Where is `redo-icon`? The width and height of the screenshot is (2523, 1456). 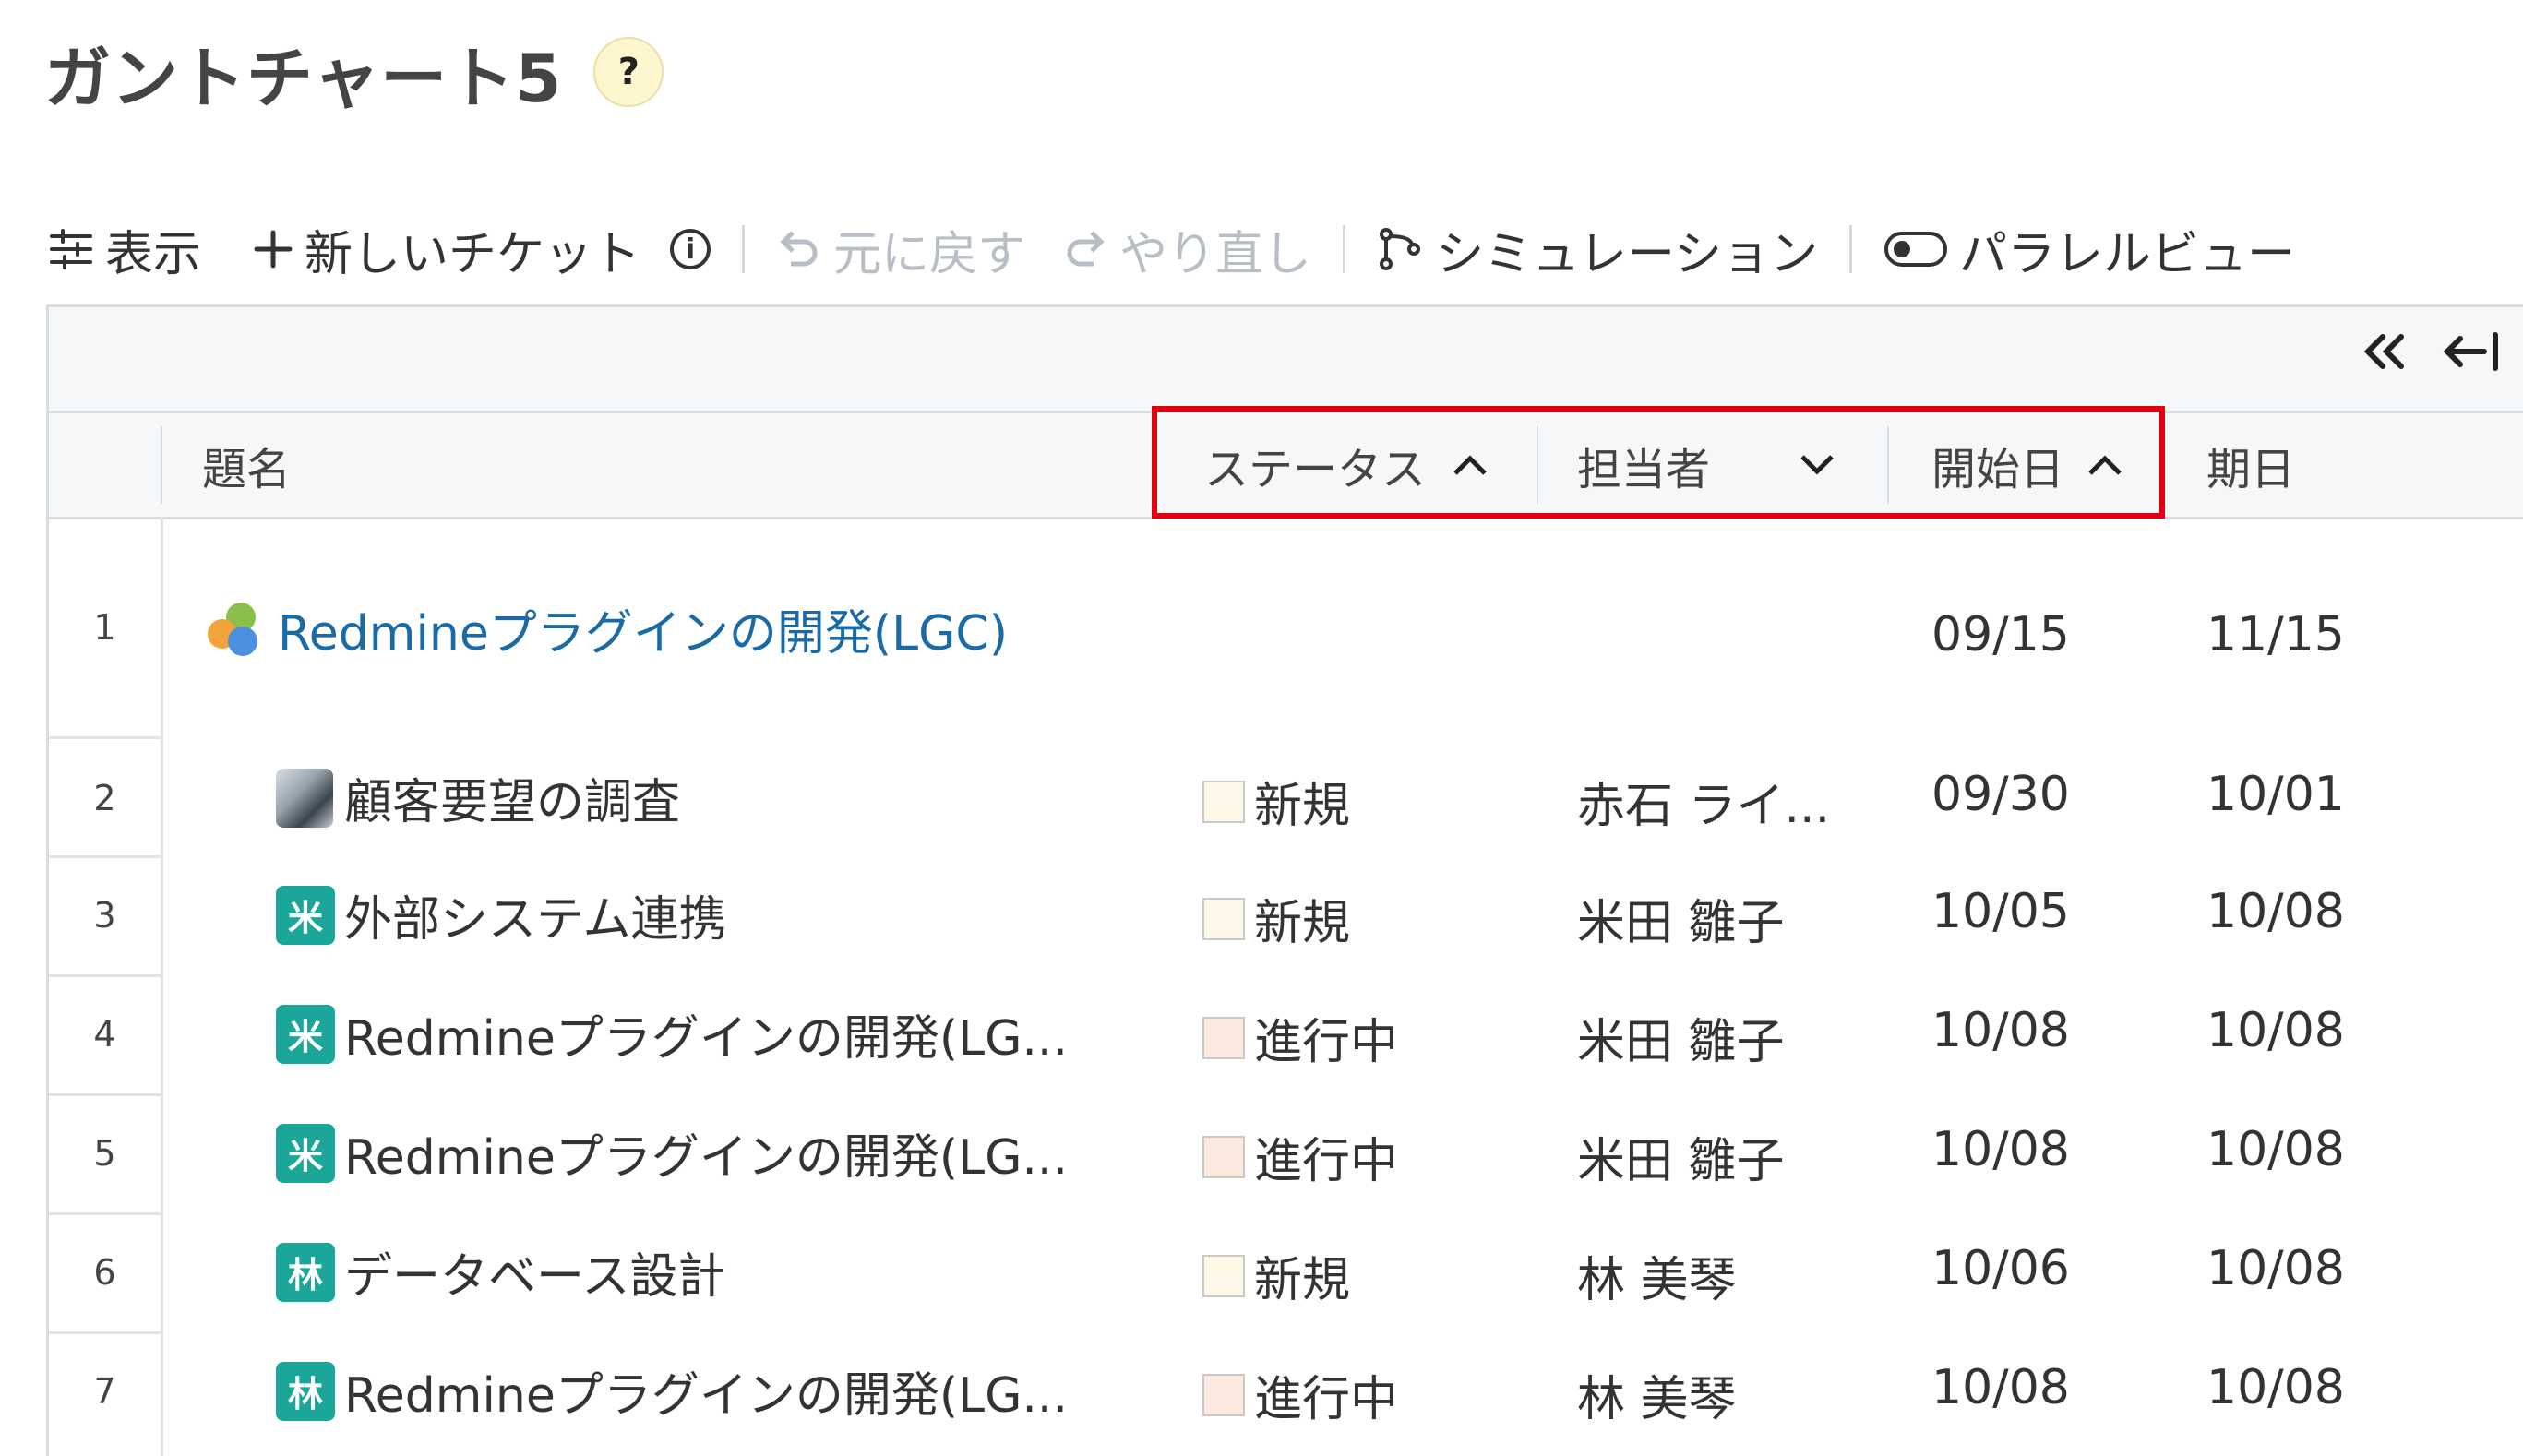
redo-icon is located at coordinates (1085, 249).